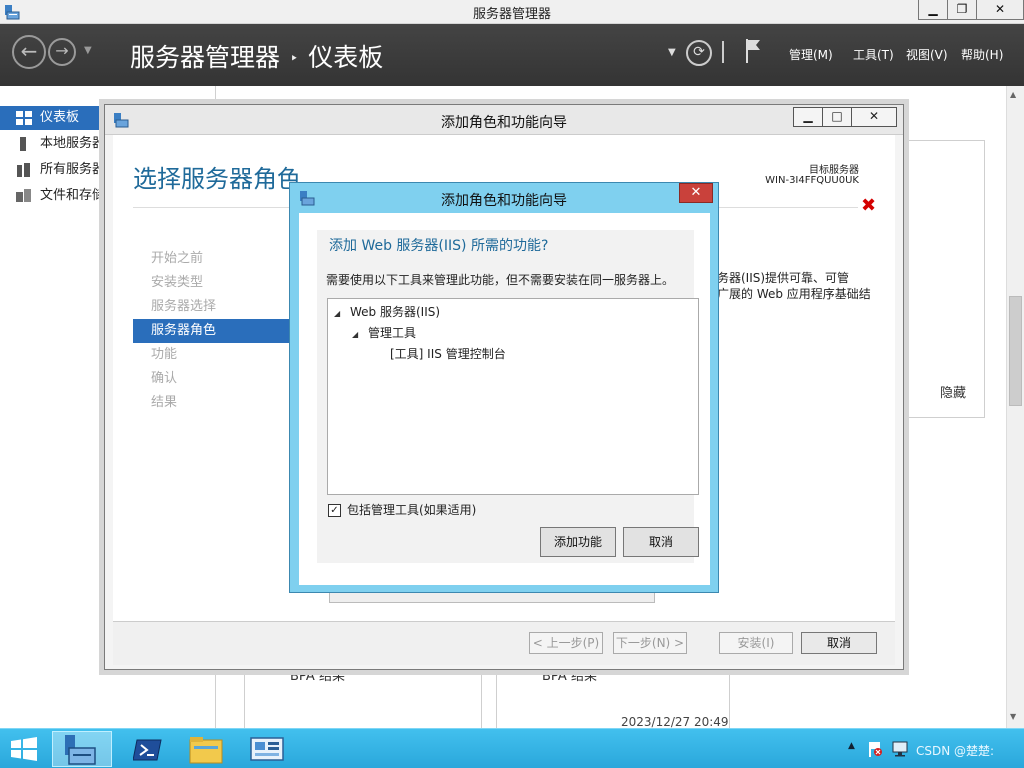 Image resolution: width=1024 pixels, height=768 pixels. Describe the element at coordinates (512, 748) in the screenshot. I see `taskbar: ▲ CSDN @楚楚:` at that location.